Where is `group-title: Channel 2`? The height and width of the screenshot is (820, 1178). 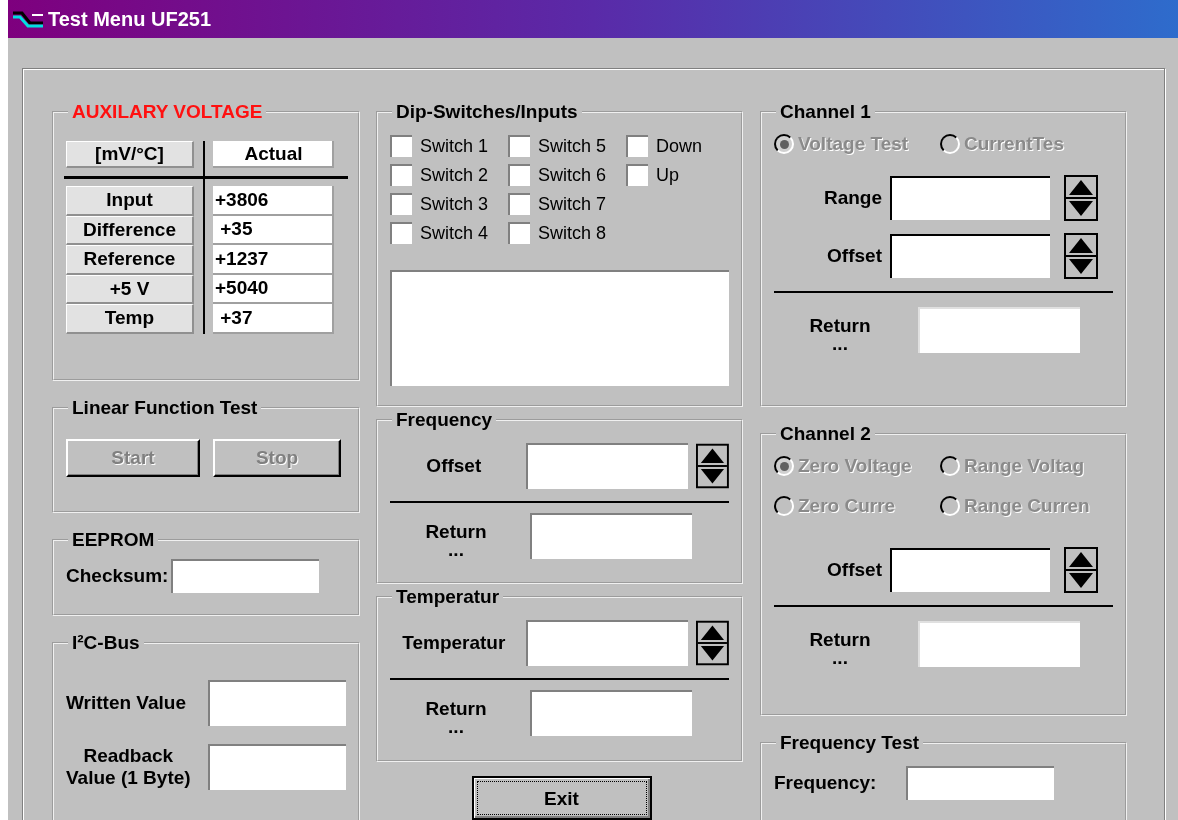 group-title: Channel 2 is located at coordinates (825, 434).